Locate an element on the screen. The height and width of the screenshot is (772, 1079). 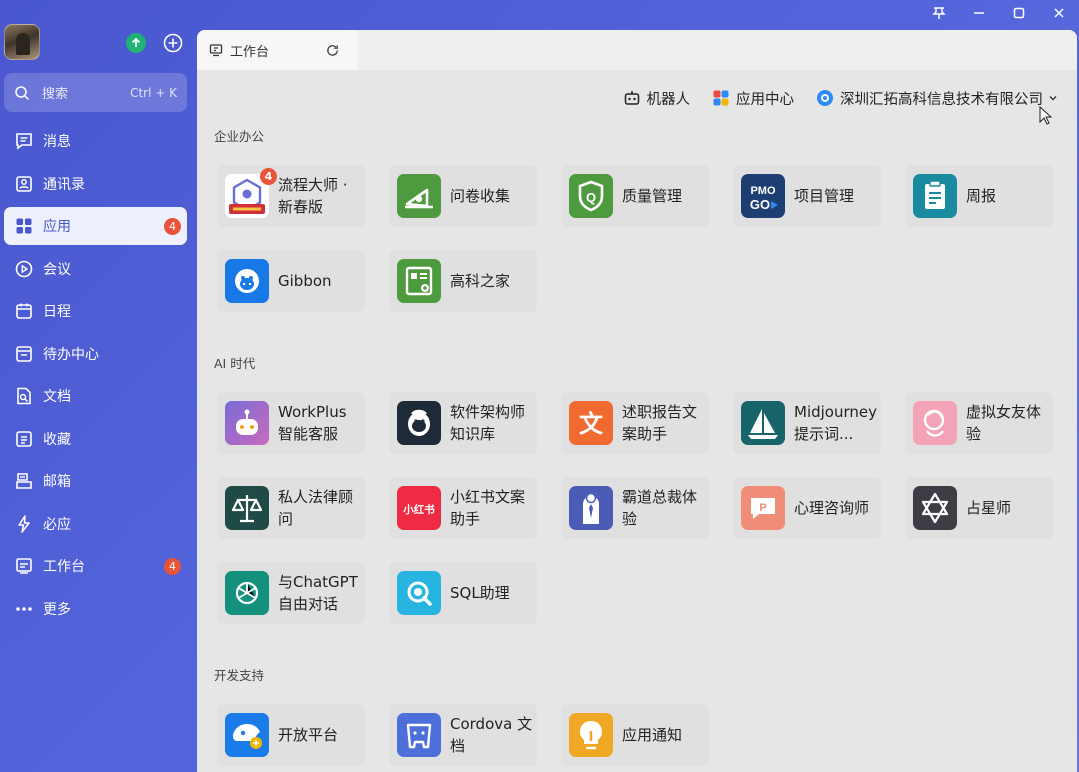
app-tile: P 心理咨询师 is located at coordinates (807, 508).